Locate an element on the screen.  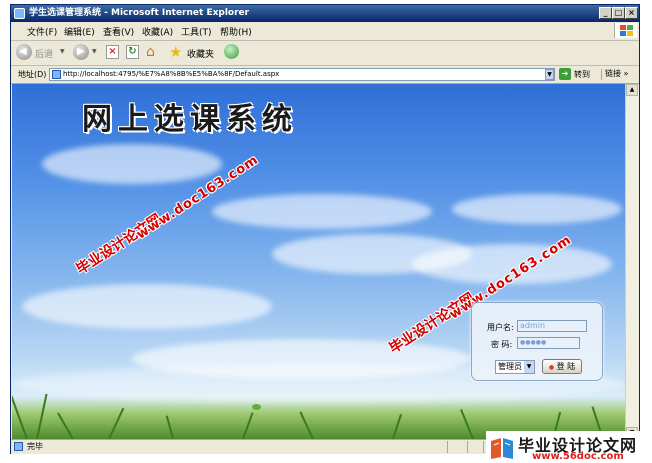
favorites-label: 收藏夹 is located at coordinates (201, 55).